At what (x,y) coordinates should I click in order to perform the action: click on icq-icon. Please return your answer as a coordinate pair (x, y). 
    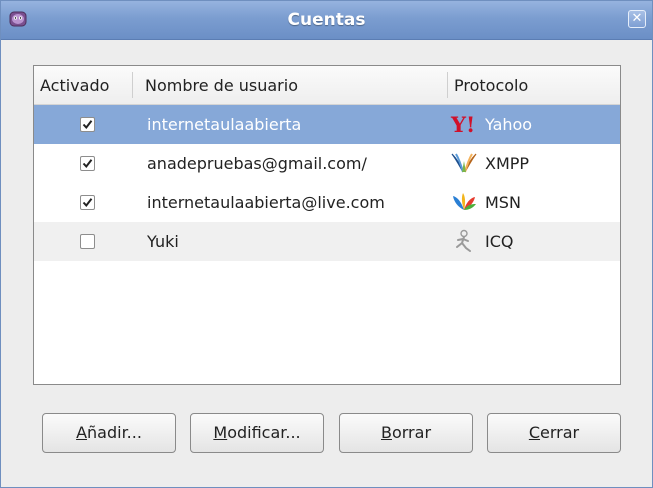
    Looking at the image, I should click on (463, 240).